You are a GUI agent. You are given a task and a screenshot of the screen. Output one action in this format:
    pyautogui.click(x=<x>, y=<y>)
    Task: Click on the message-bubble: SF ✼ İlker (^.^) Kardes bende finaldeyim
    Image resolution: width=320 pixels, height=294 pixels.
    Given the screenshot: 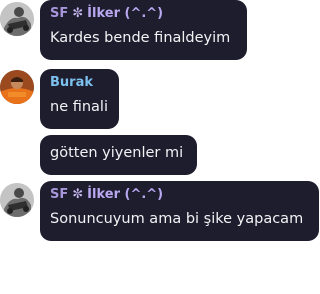 What is the action you would take?
    pyautogui.click(x=143, y=30)
    